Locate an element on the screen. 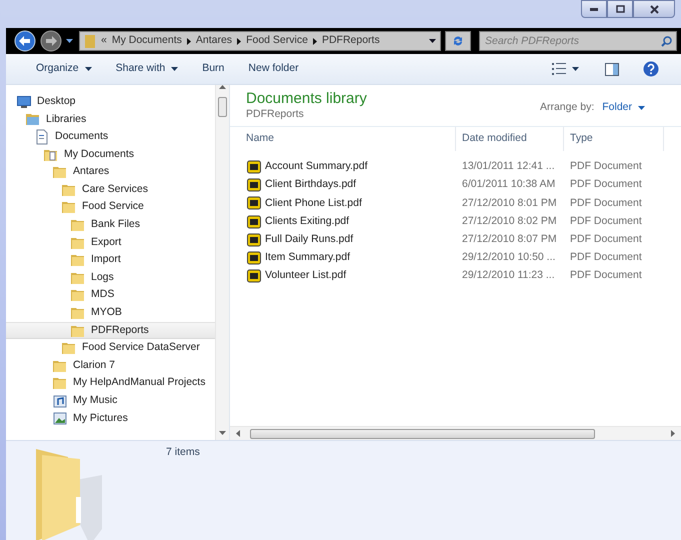 This screenshot has width=681, height=540. tree-item: My Pictures is located at coordinates (110, 419).